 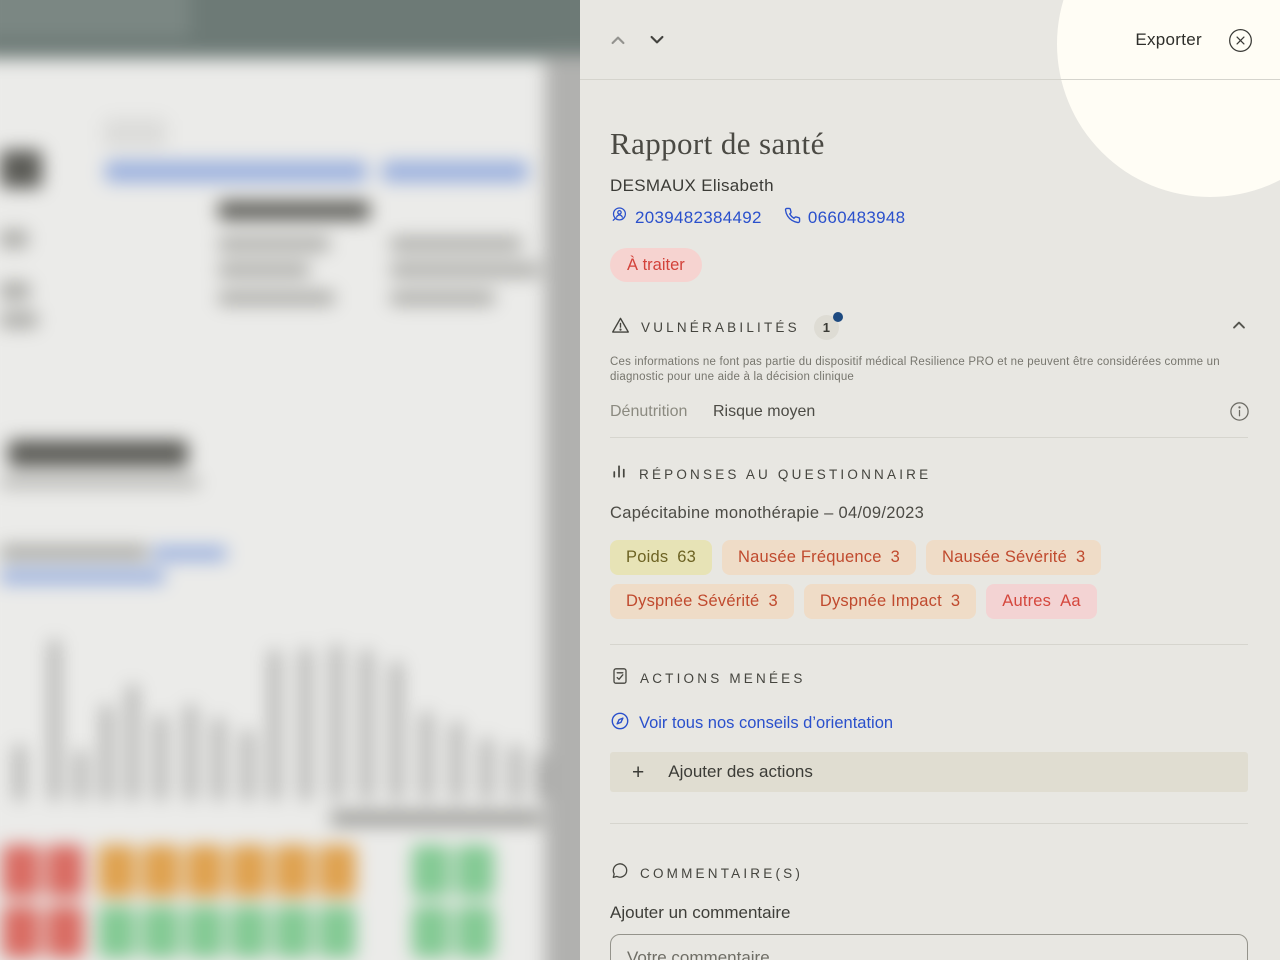 I want to click on blurred-underline, so click(x=100, y=482).